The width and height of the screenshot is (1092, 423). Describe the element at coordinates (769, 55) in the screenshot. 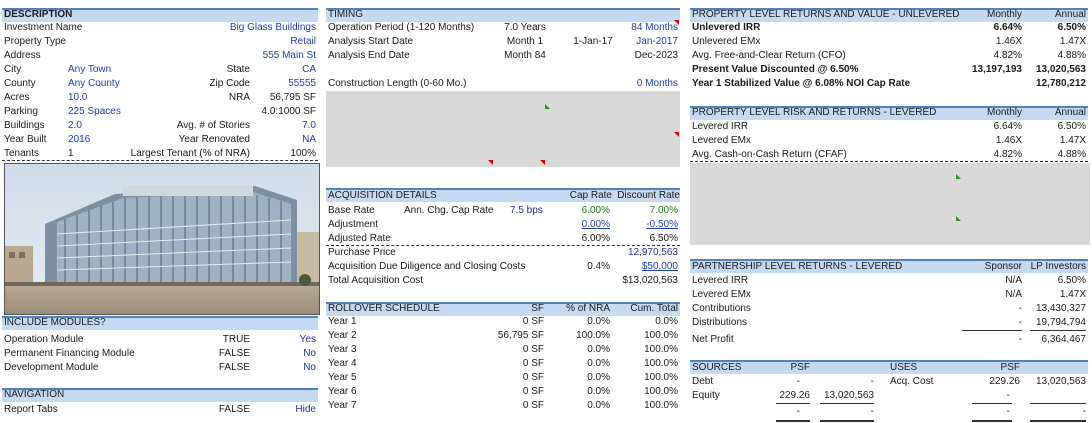

I see `unlev-label: Avg. Free-and-Clear Return (CFO)` at that location.